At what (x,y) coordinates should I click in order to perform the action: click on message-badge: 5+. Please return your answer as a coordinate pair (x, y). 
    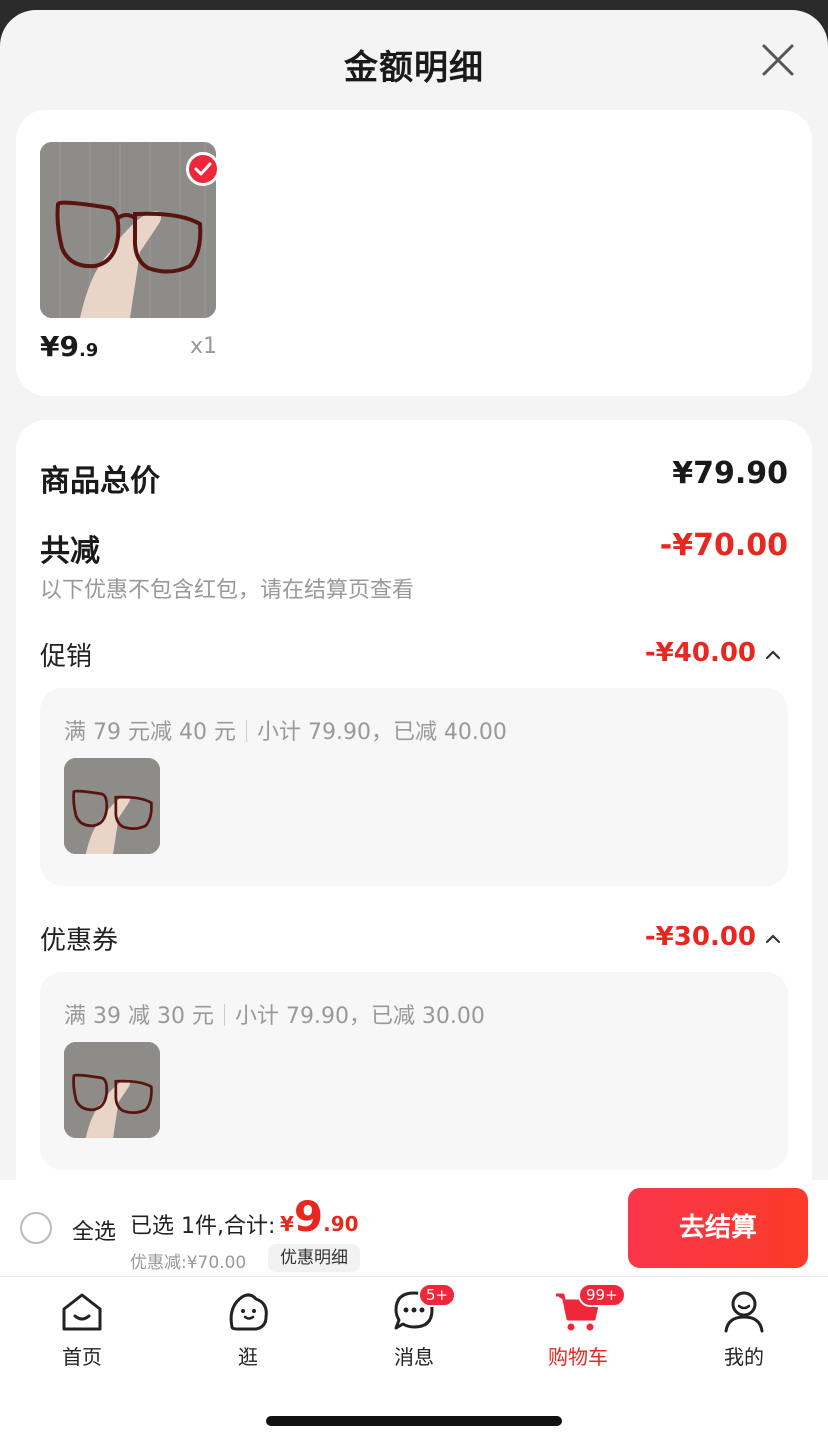
    Looking at the image, I should click on (437, 1295).